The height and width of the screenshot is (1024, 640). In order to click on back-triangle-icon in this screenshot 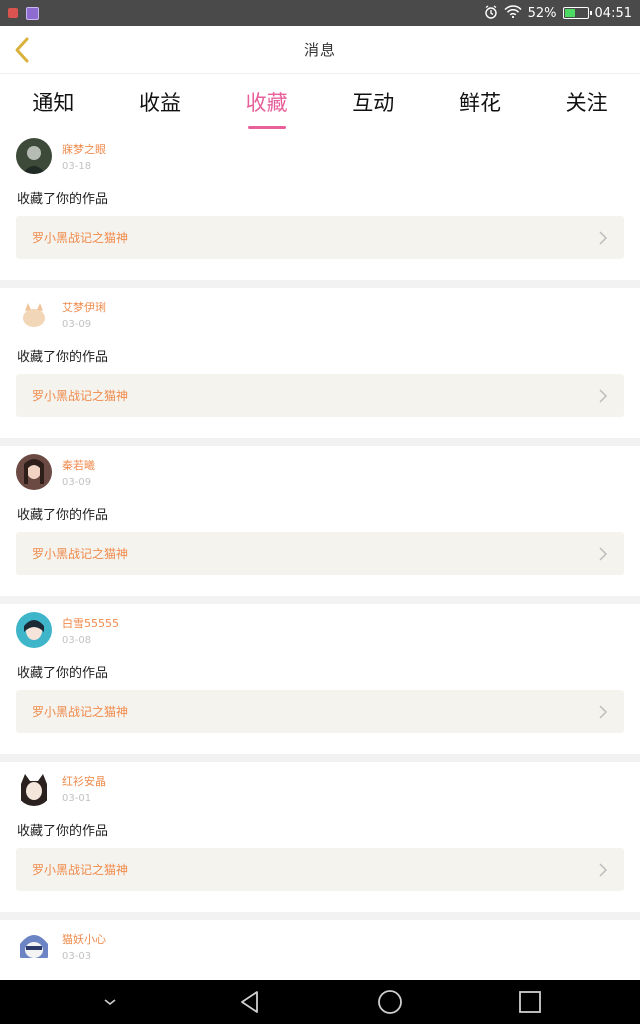, I will do `click(249, 1002)`.